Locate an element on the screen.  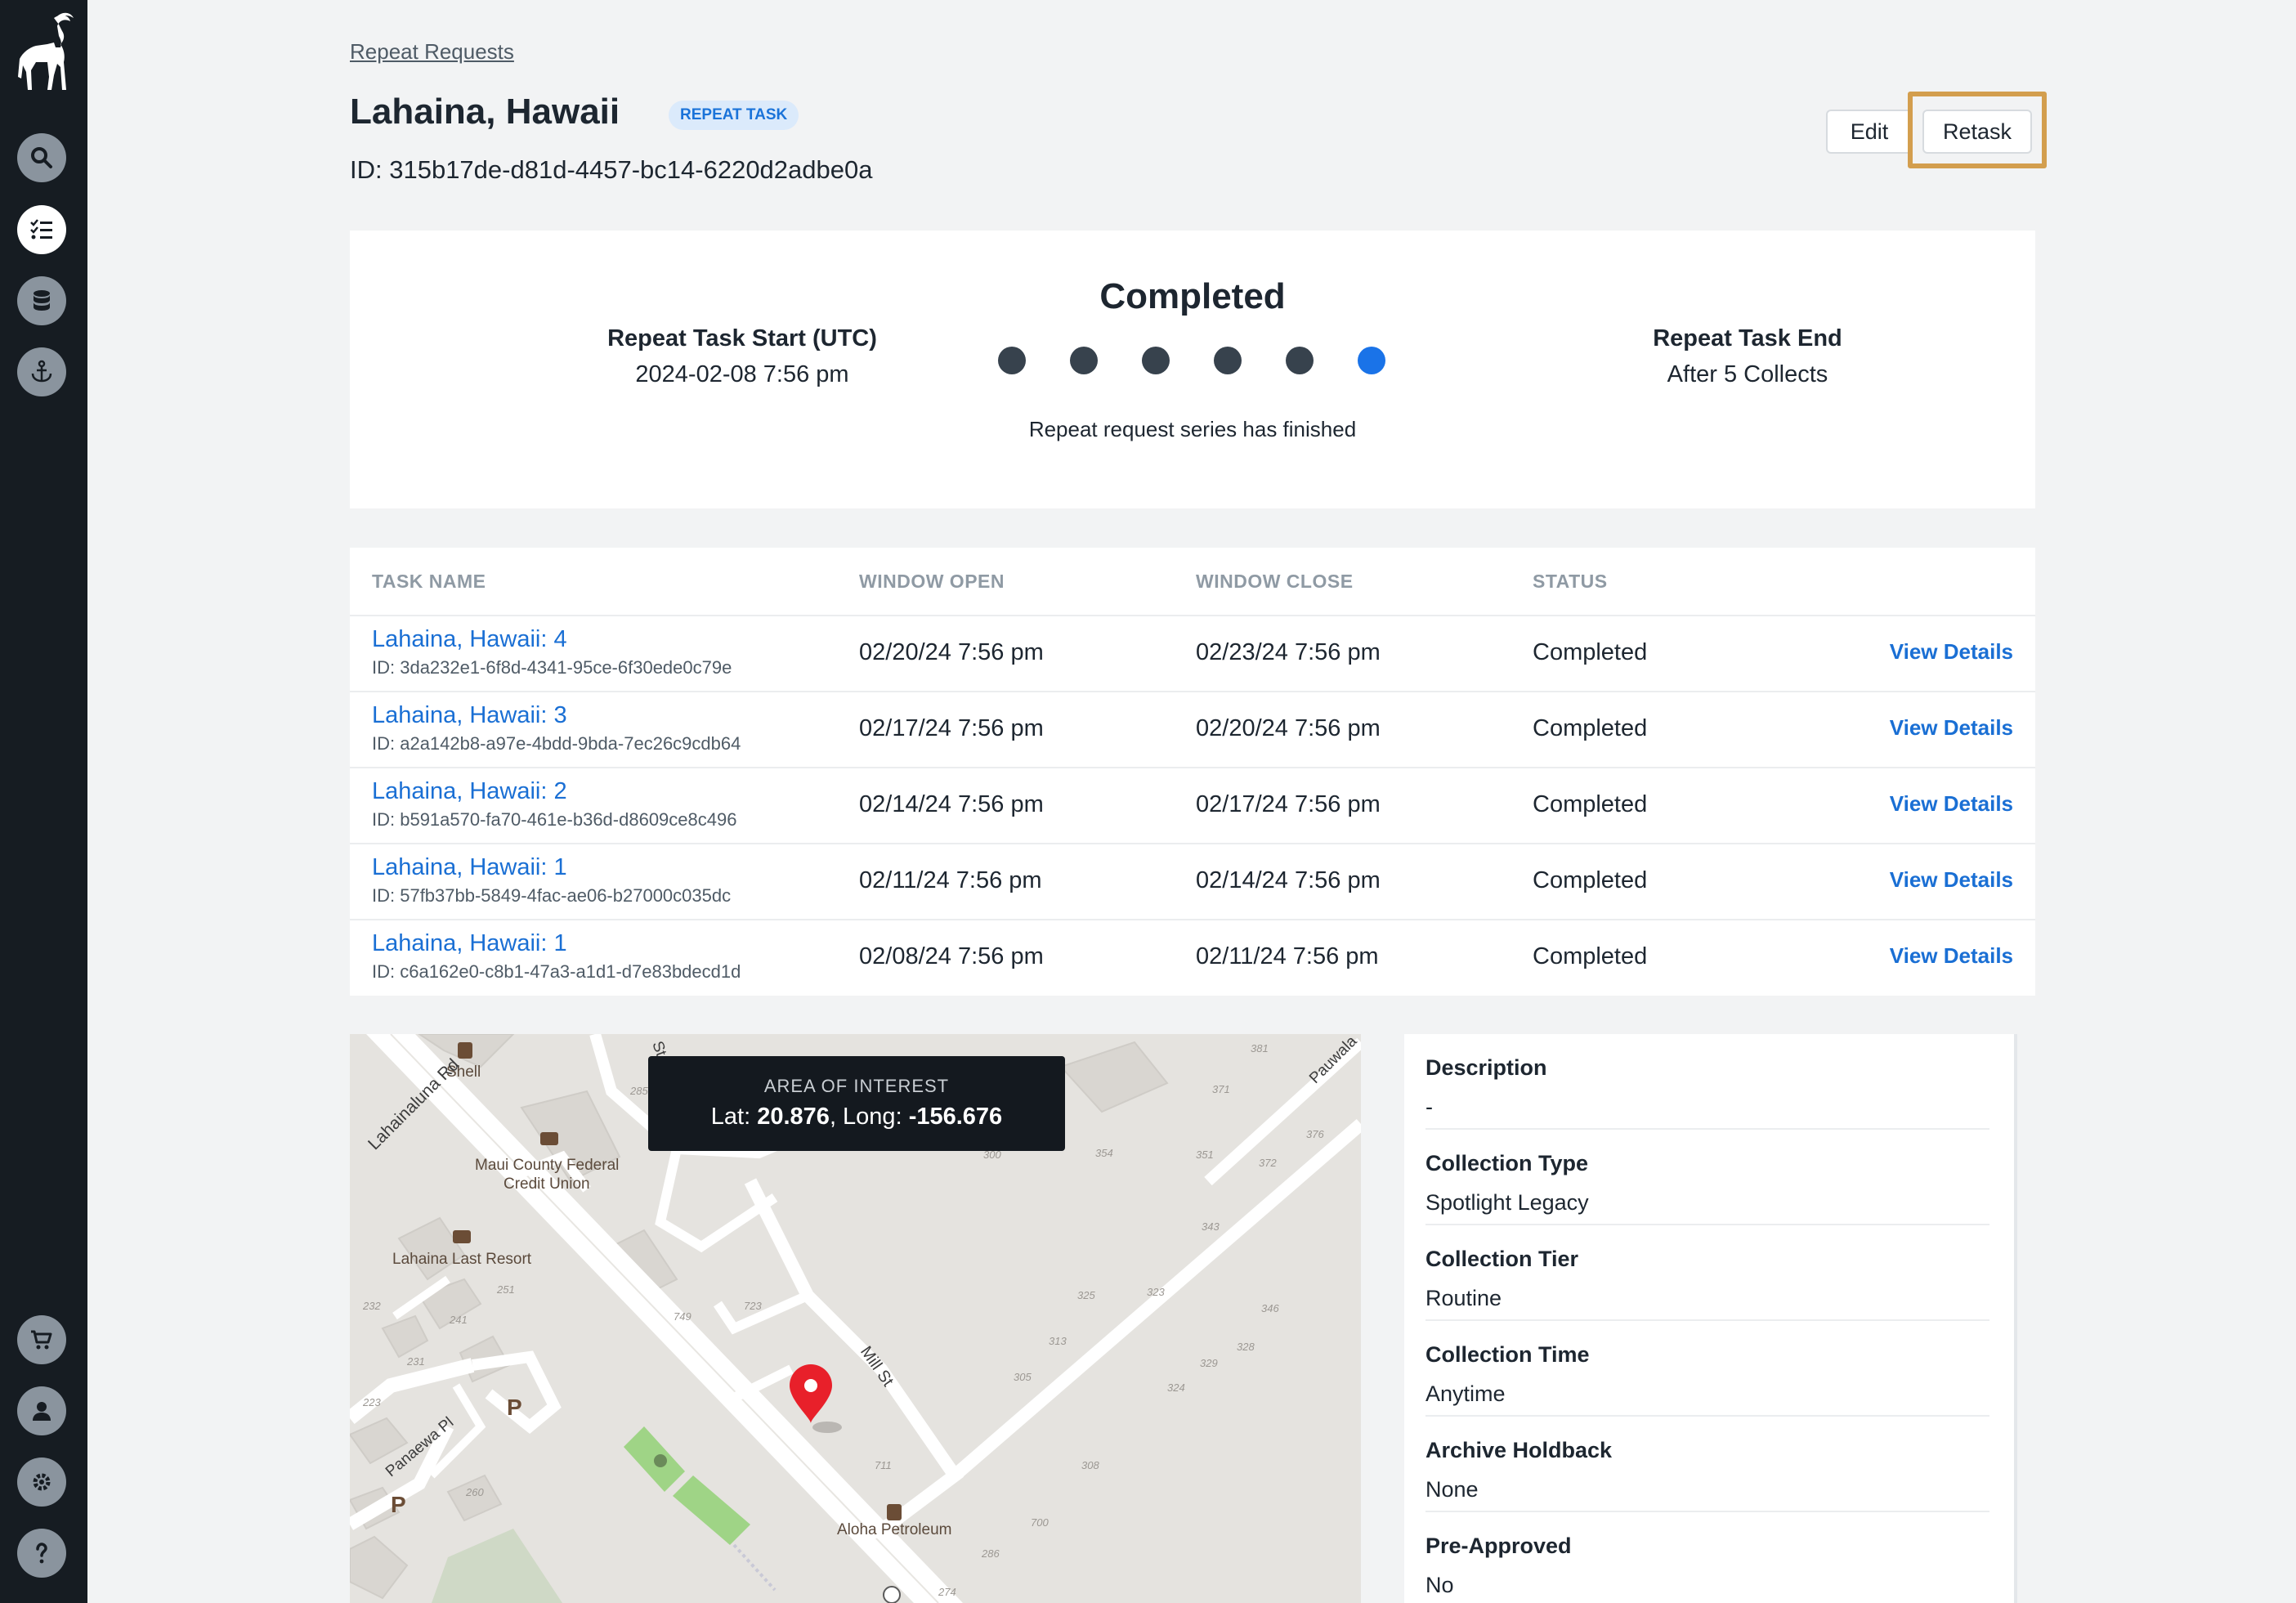
start-value: 2024-02-08 7:56 pm is located at coordinates (742, 374).